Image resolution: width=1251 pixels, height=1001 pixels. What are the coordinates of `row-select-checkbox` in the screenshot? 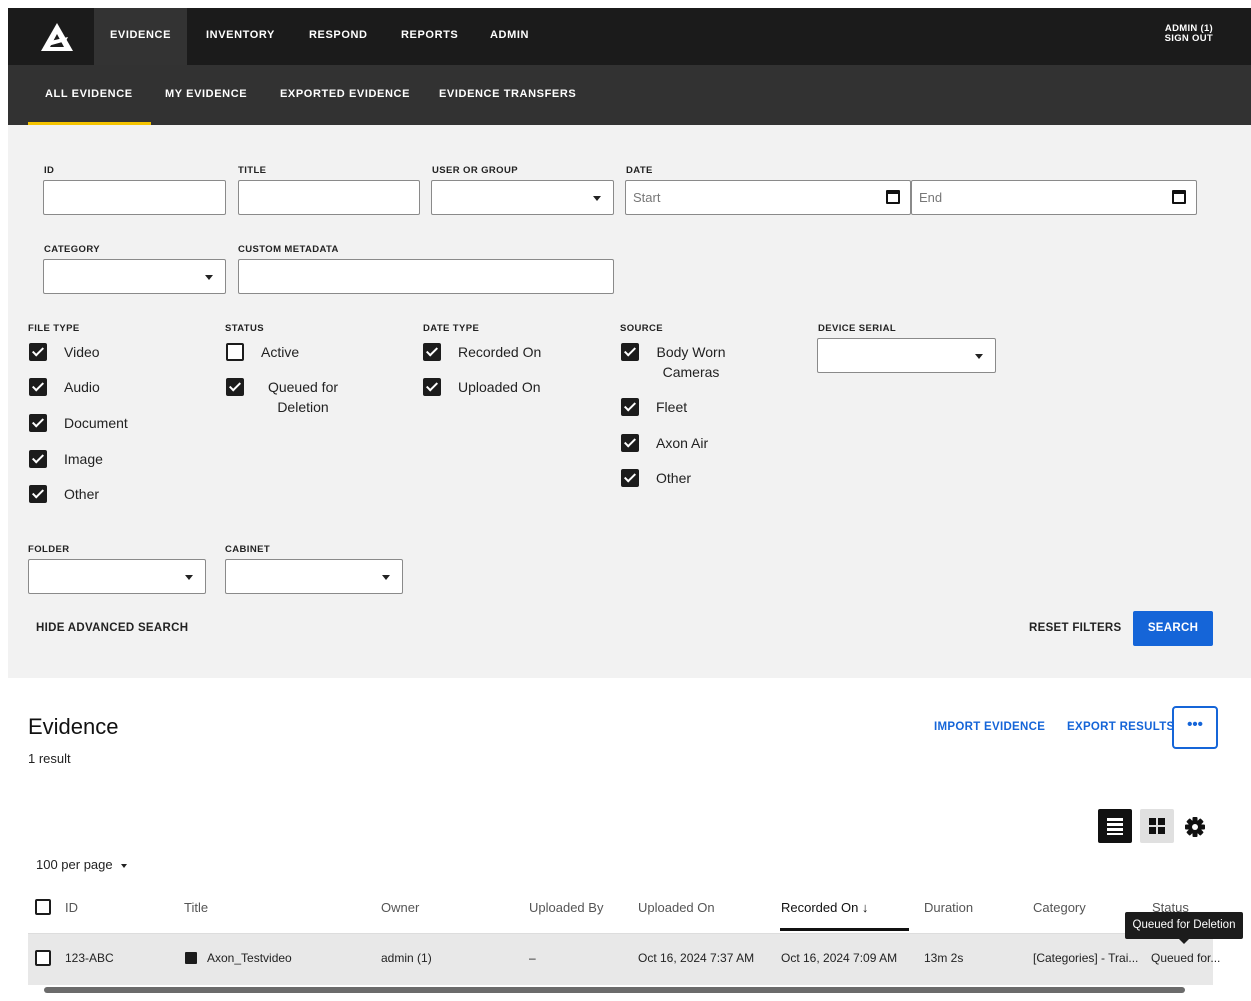 It's located at (43, 958).